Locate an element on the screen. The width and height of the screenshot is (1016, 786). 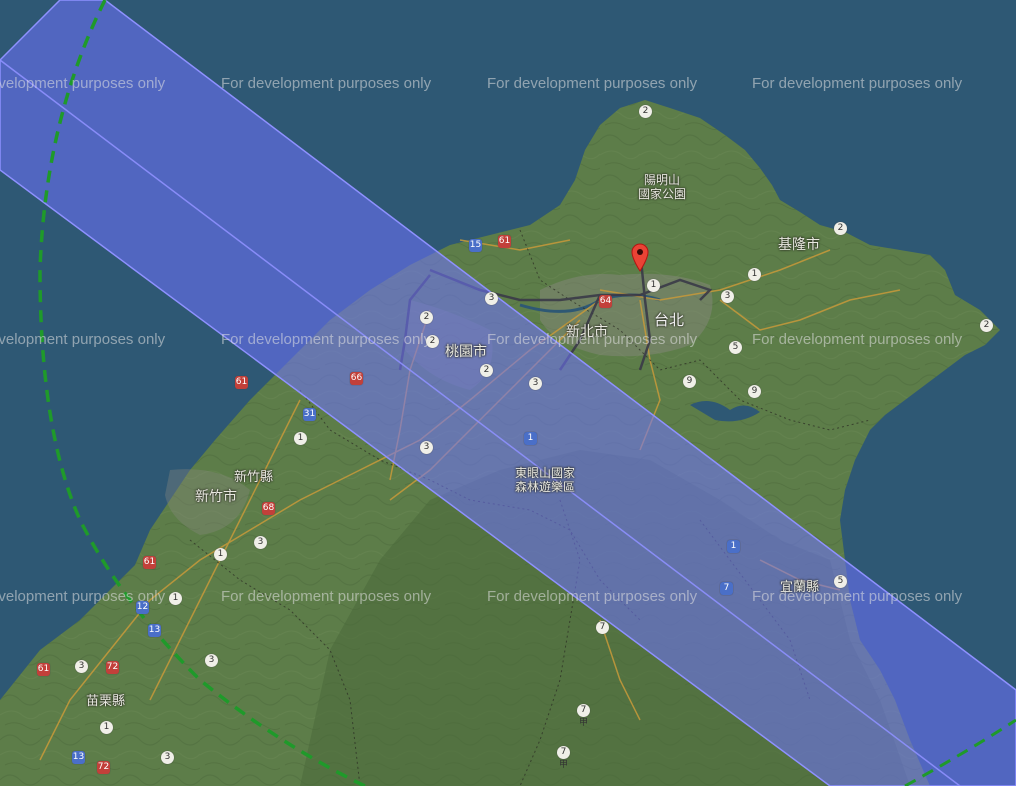
label-miaoli-county: 苗栗縣 is located at coordinates (106, 701).